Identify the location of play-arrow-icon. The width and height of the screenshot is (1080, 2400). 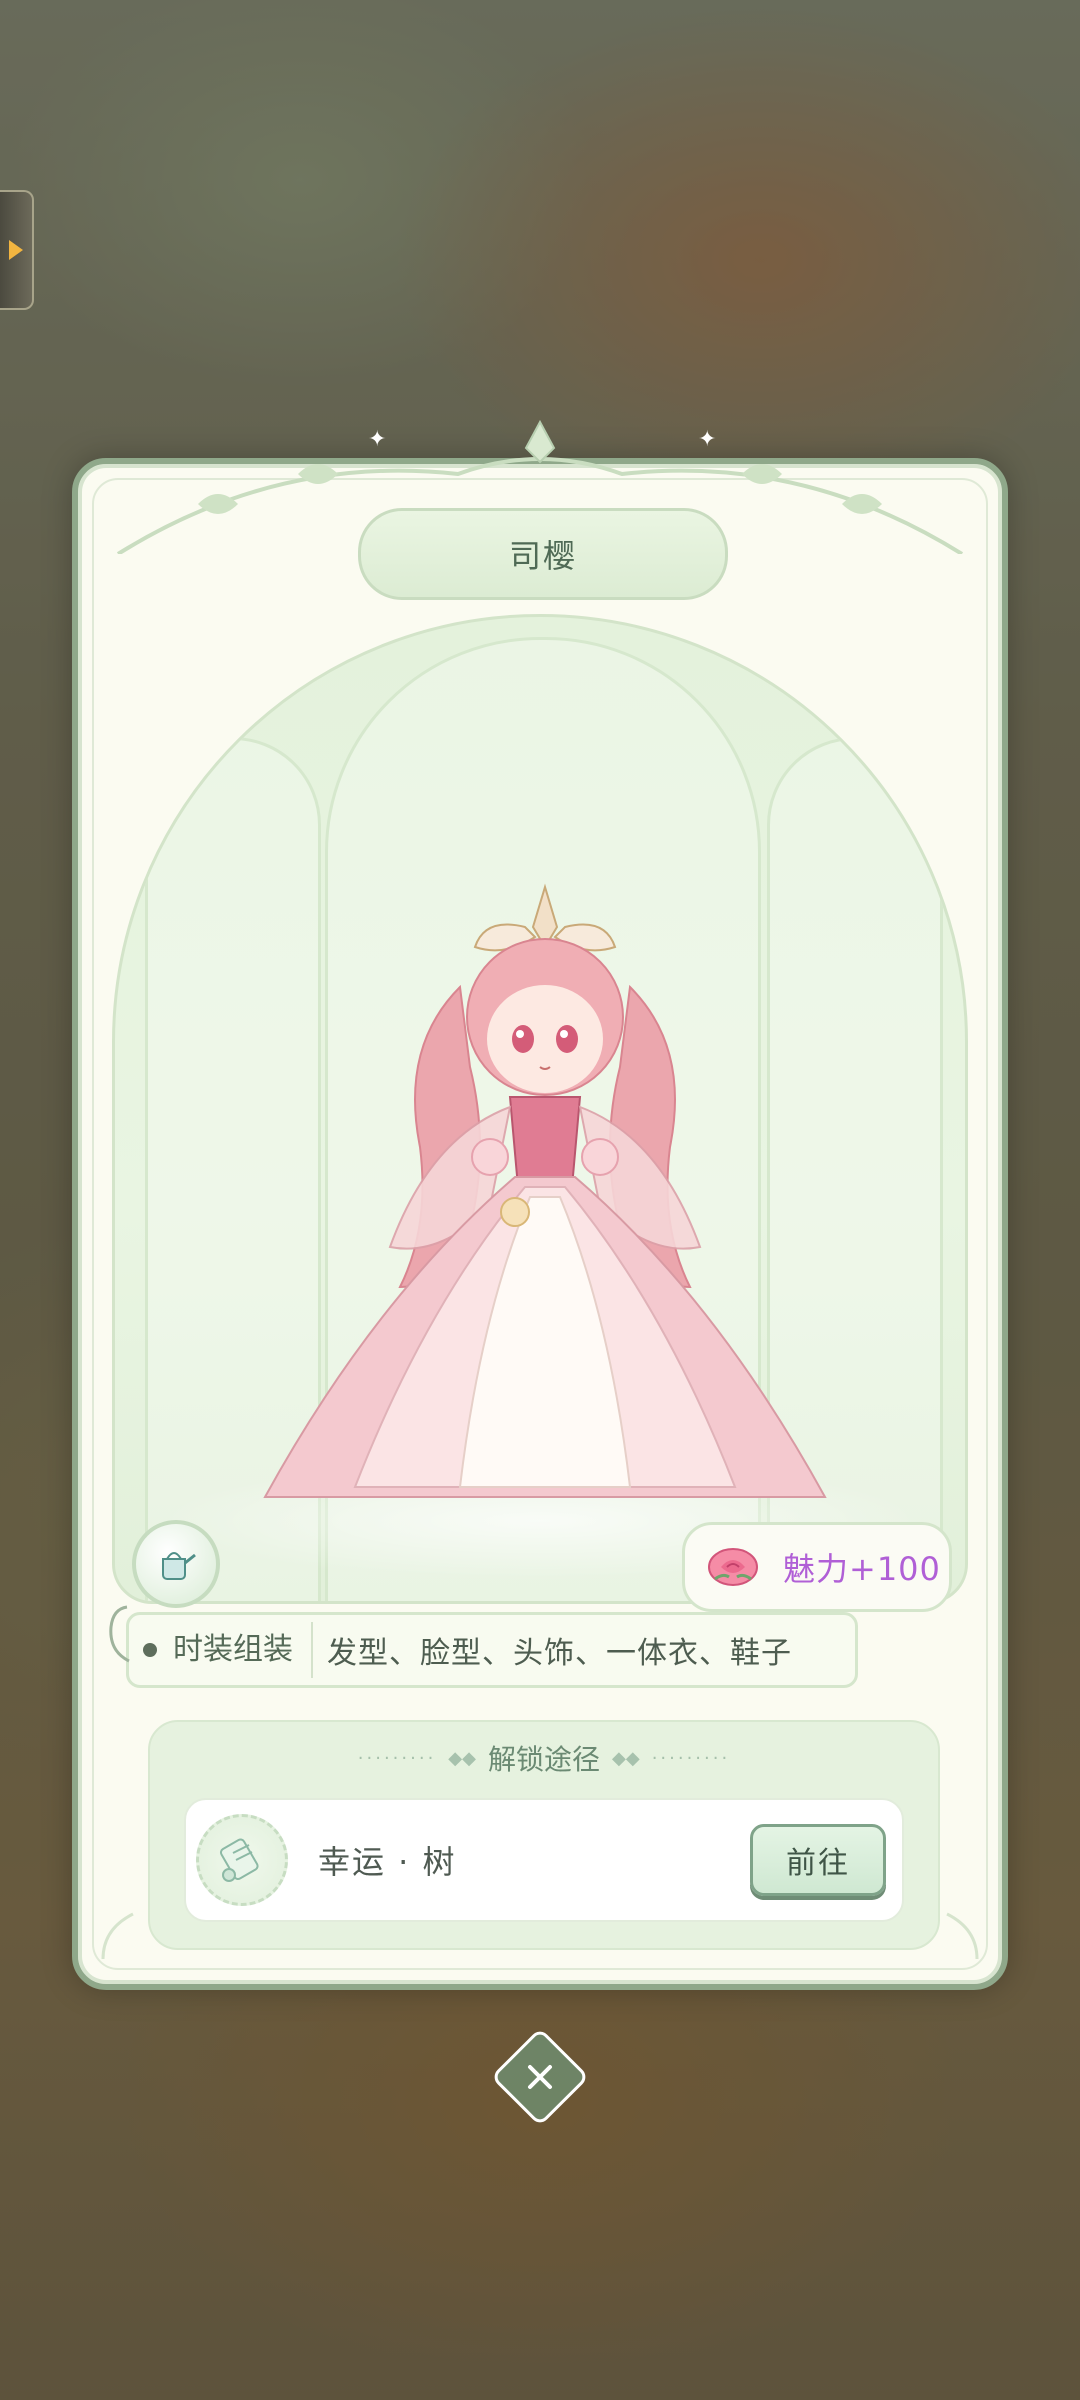
(16, 250).